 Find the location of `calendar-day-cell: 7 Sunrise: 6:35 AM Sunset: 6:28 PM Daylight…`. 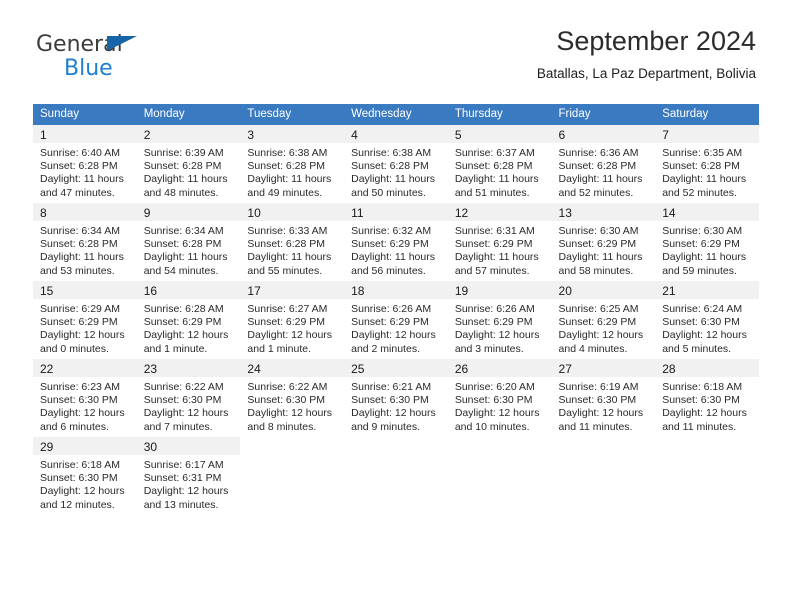

calendar-day-cell: 7 Sunrise: 6:35 AM Sunset: 6:28 PM Daylight… is located at coordinates (707, 164).